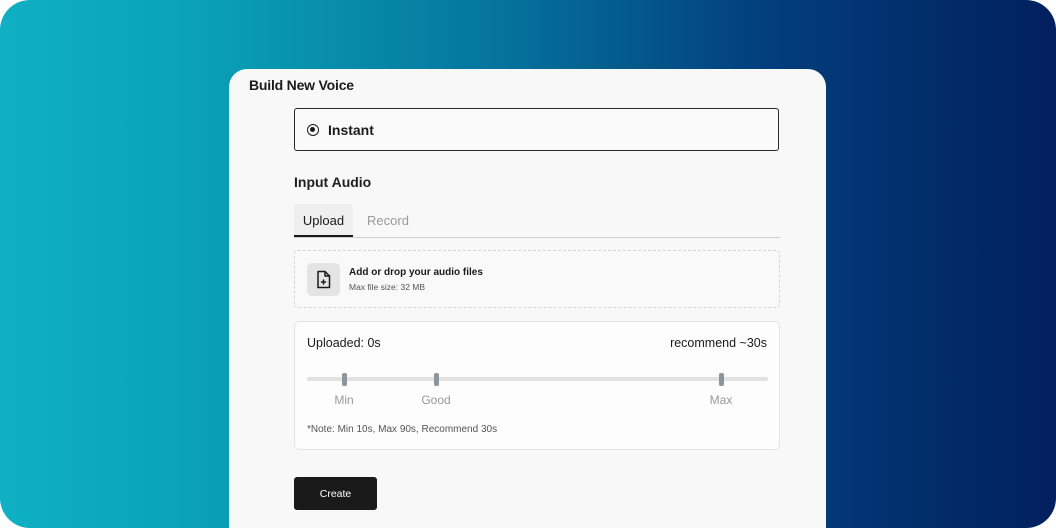 The width and height of the screenshot is (1056, 528). Describe the element at coordinates (402, 429) in the screenshot. I see `duration-note: *Note: Min 10s, Max 90s, Recommend 30s` at that location.